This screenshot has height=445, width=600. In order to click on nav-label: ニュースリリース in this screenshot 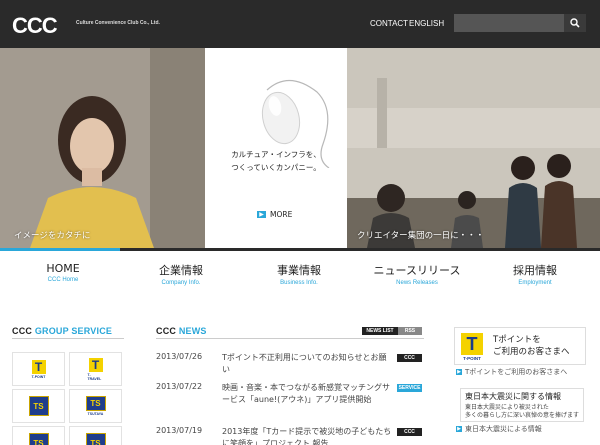, I will do `click(417, 270)`.